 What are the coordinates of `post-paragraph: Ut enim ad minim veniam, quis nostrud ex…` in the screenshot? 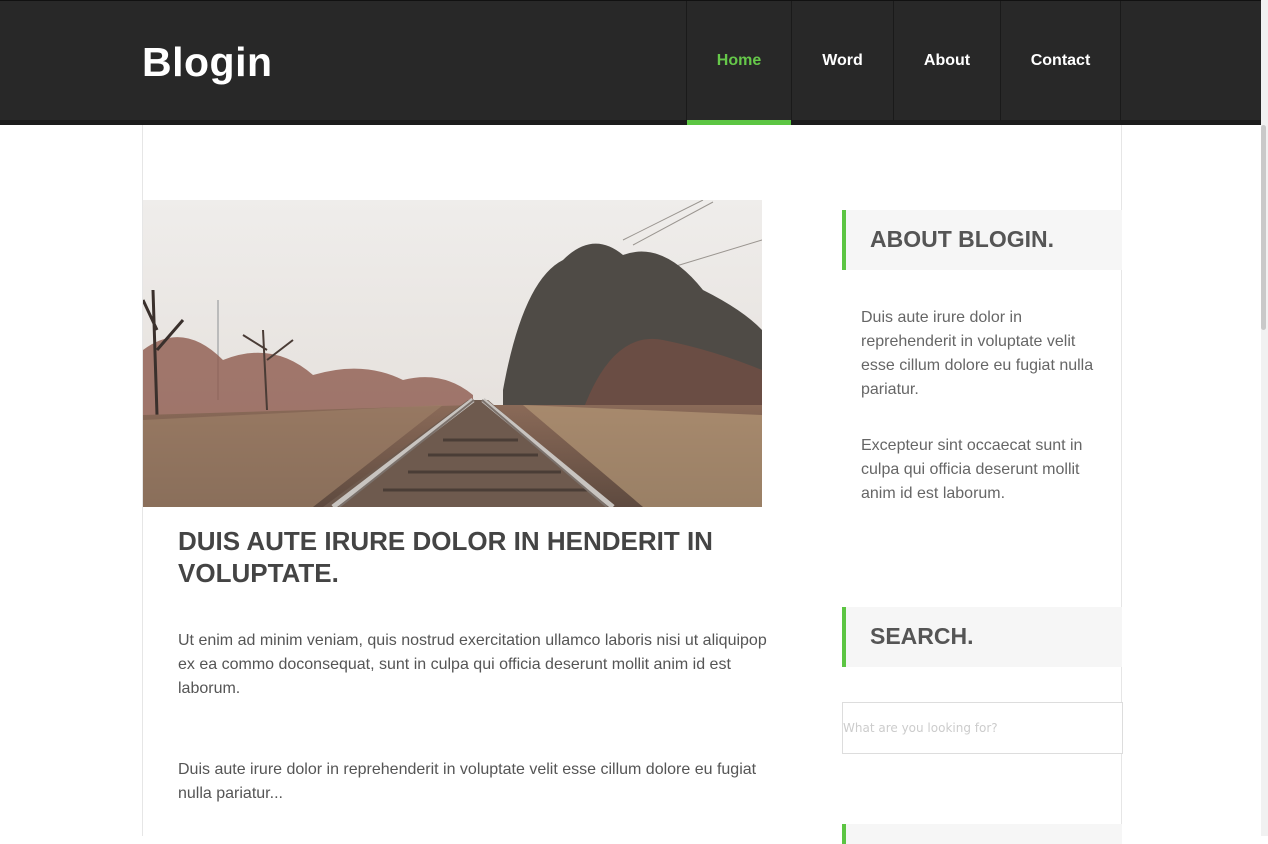 It's located at (472, 664).